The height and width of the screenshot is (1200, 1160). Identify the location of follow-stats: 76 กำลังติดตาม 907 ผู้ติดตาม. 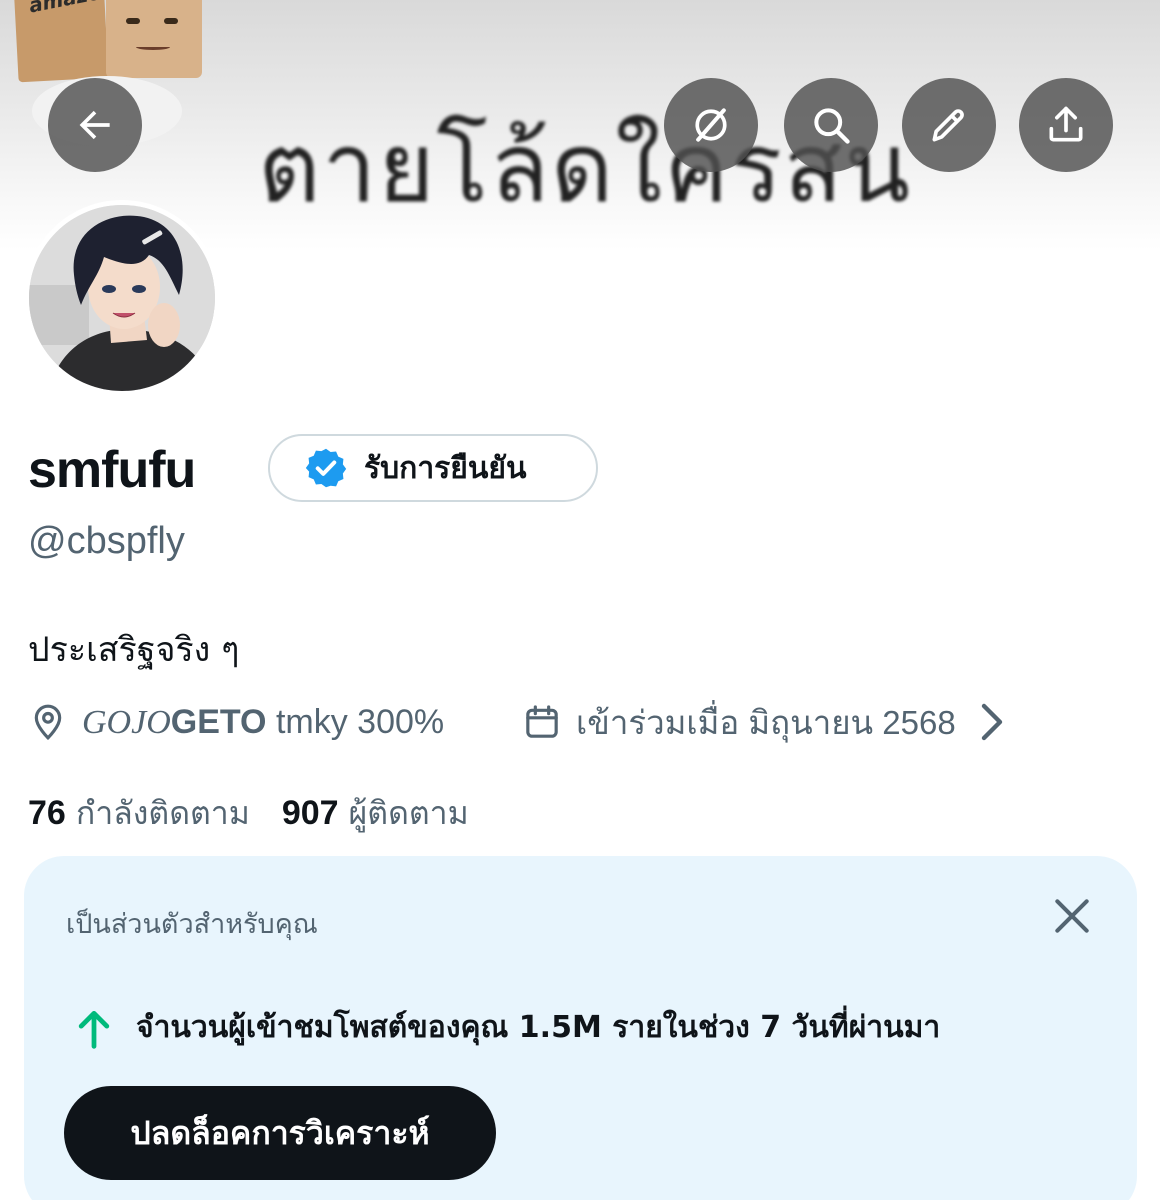
(264, 813).